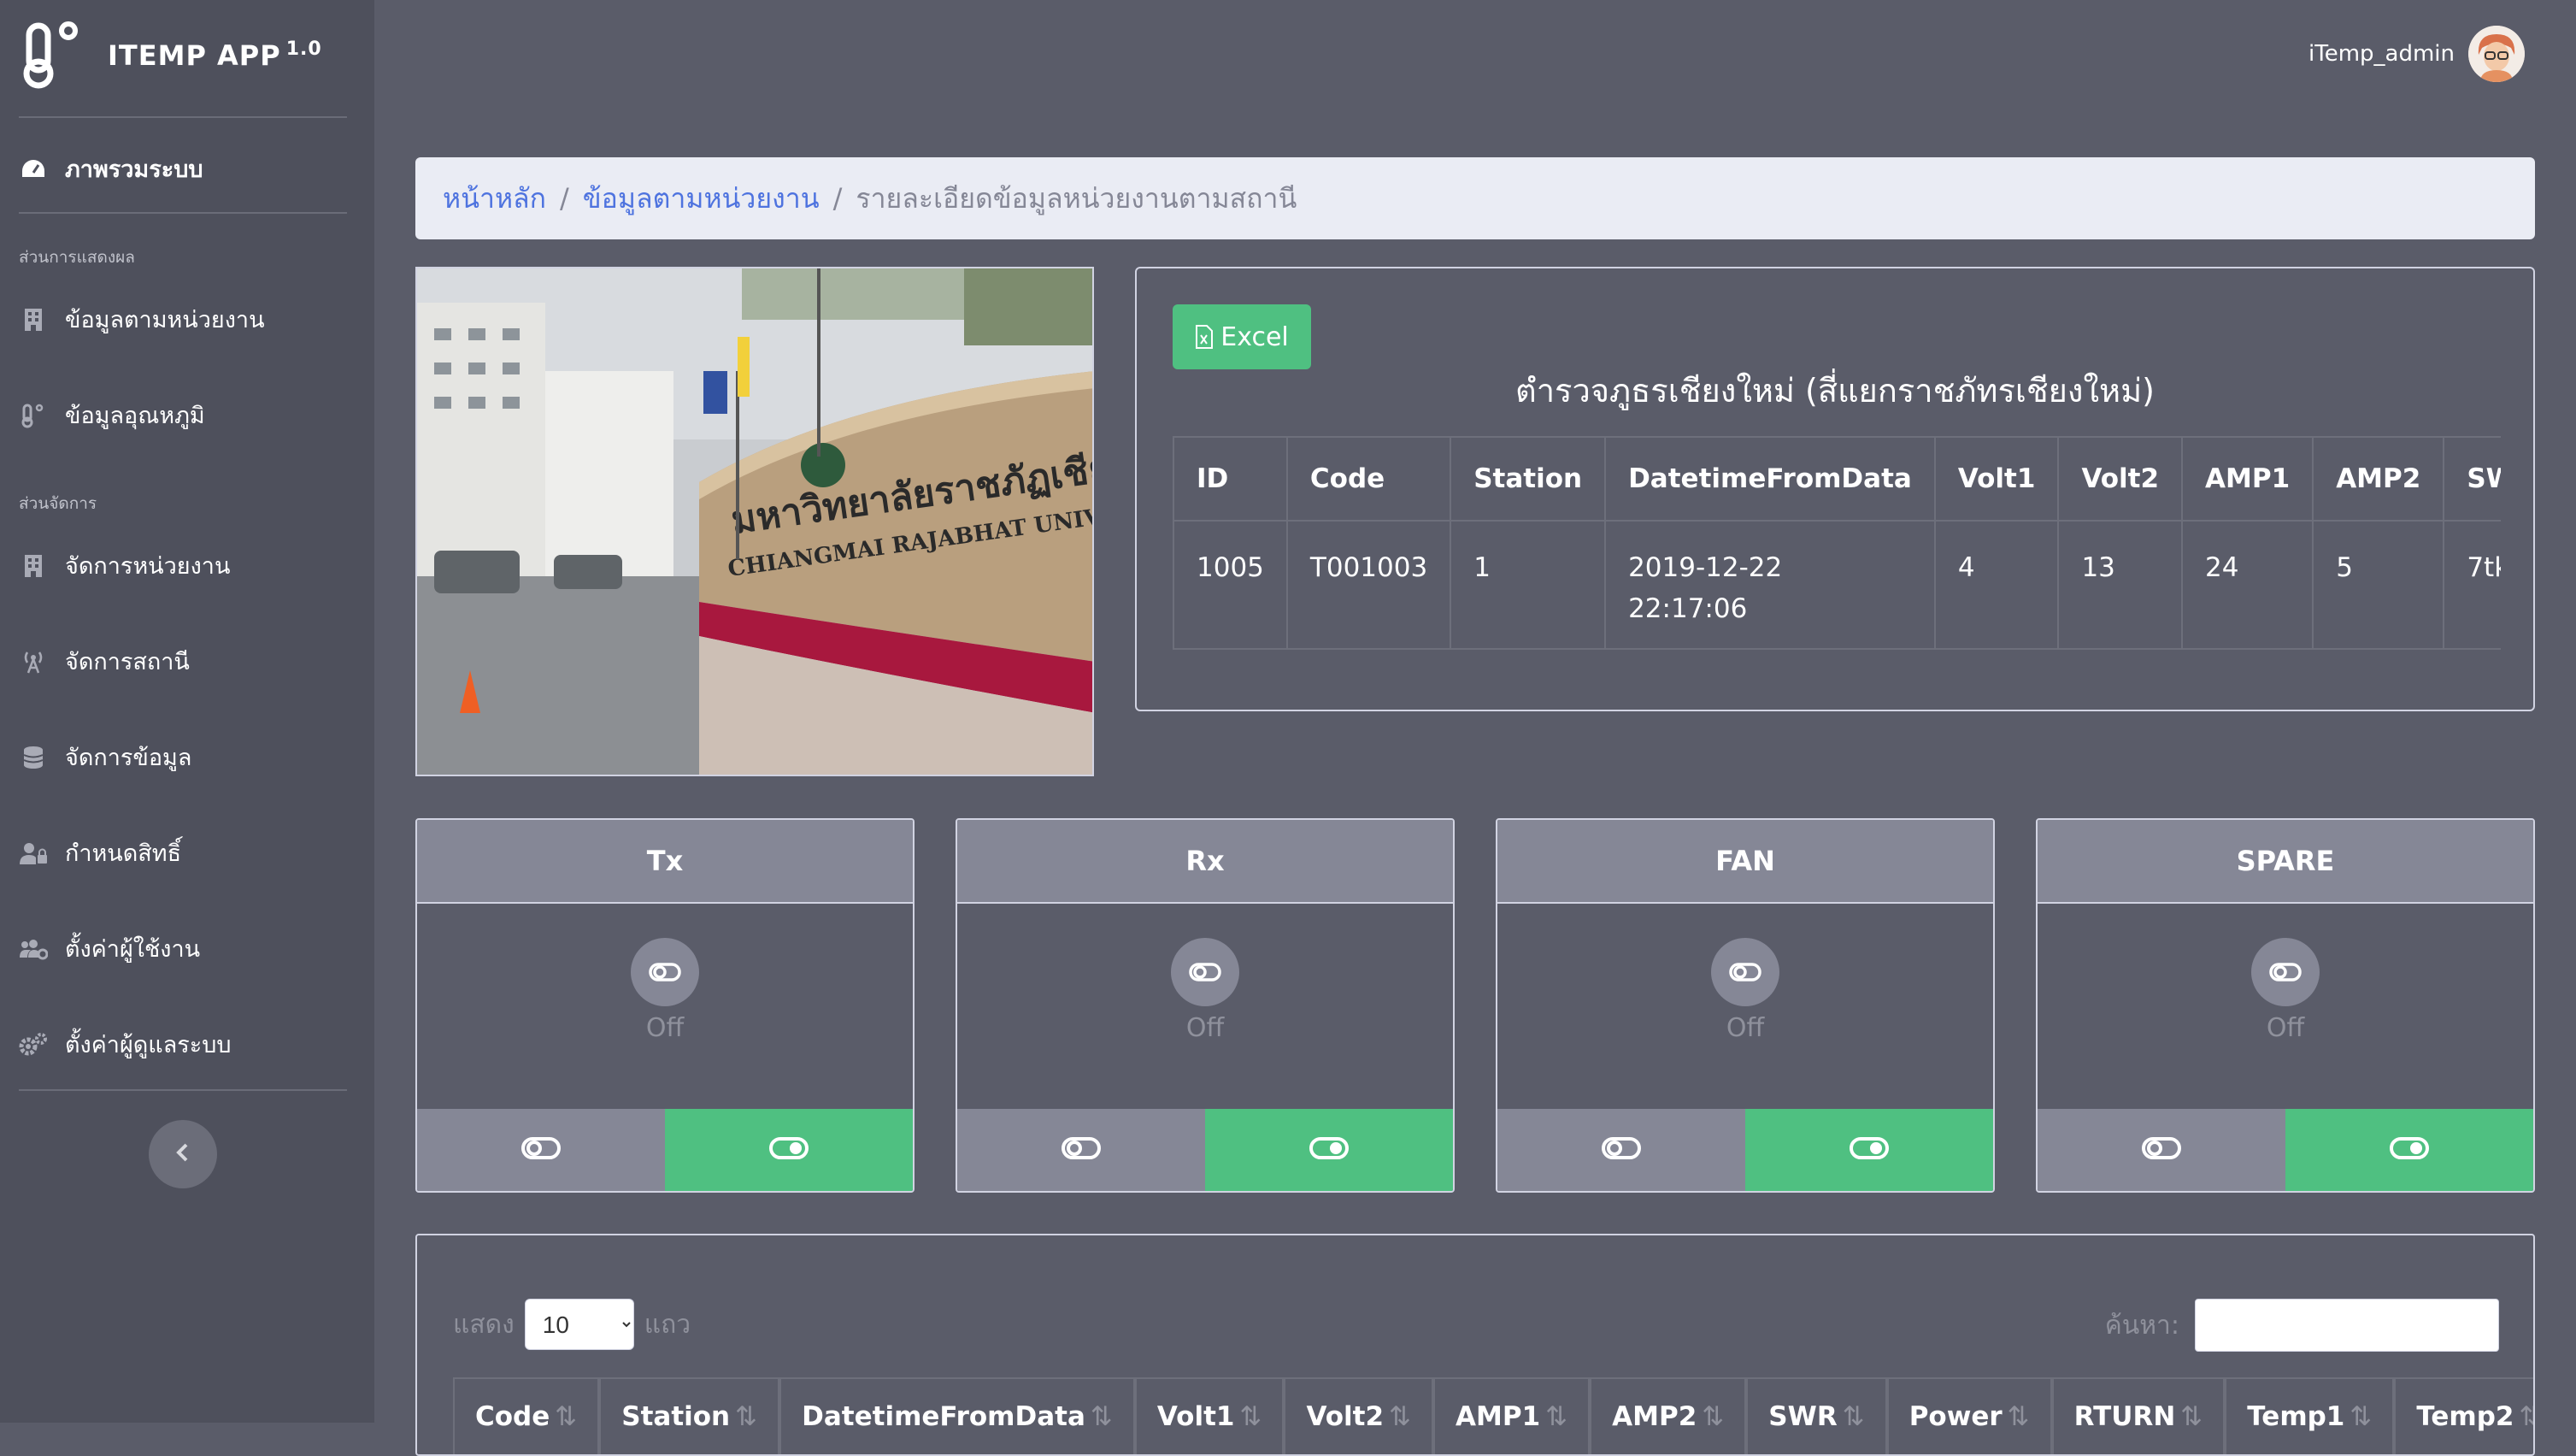 The image size is (2576, 1456). I want to click on column-header-power: Power ⇅, so click(1969, 1415).